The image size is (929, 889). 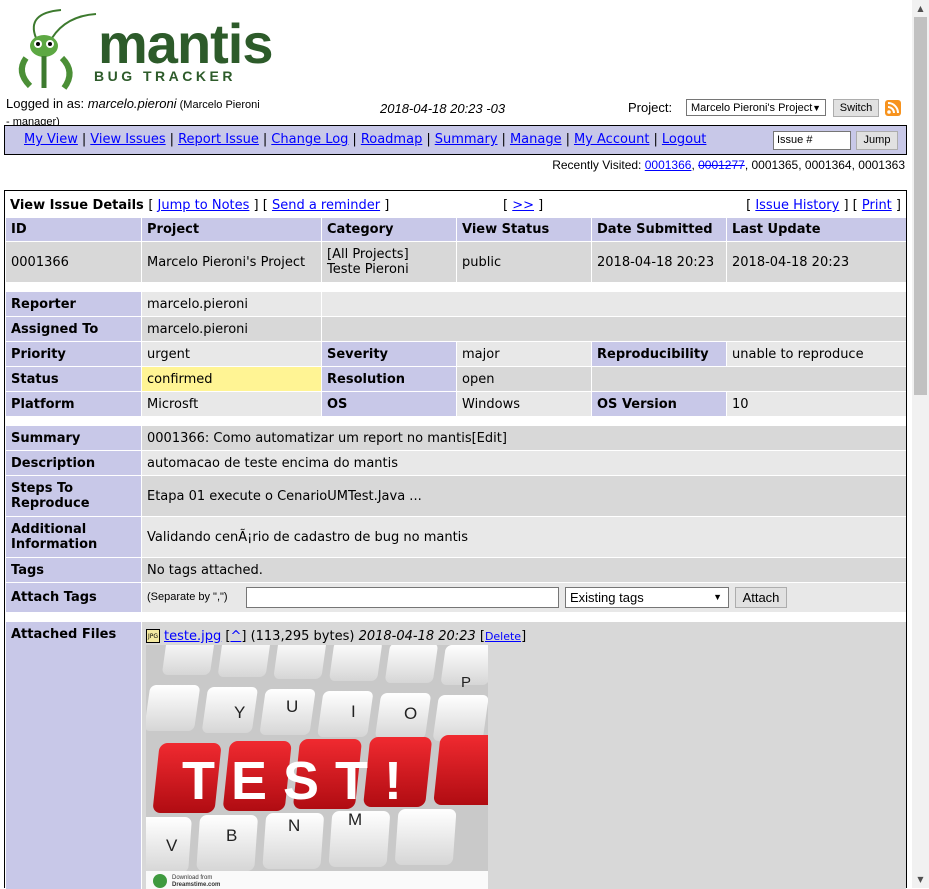 I want to click on login-username: marcelo.pieroni, so click(x=132, y=103).